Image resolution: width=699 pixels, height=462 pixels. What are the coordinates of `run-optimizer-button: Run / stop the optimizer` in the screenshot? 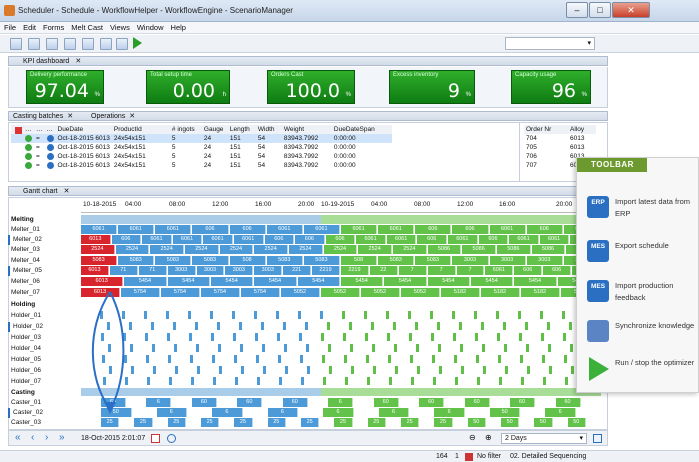 It's located at (638, 373).